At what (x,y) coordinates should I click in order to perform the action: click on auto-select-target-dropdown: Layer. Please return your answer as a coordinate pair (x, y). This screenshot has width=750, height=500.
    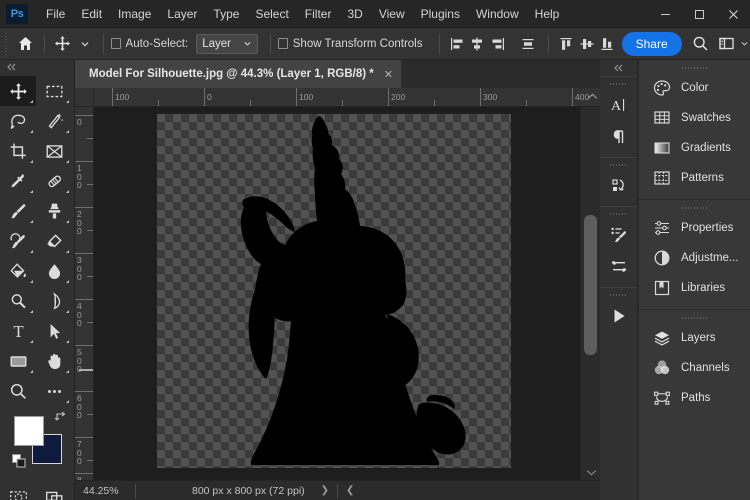
    Looking at the image, I should click on (227, 43).